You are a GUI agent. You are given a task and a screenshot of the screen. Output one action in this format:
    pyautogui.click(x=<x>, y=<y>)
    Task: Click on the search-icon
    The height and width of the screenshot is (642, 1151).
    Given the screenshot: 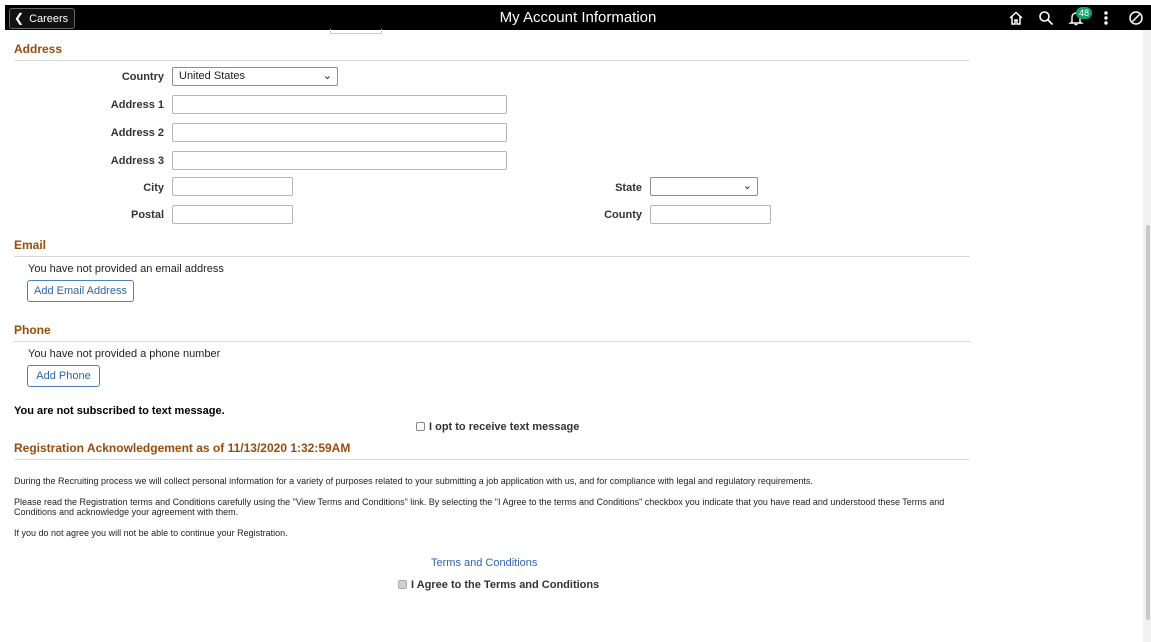 What is the action you would take?
    pyautogui.click(x=1046, y=18)
    